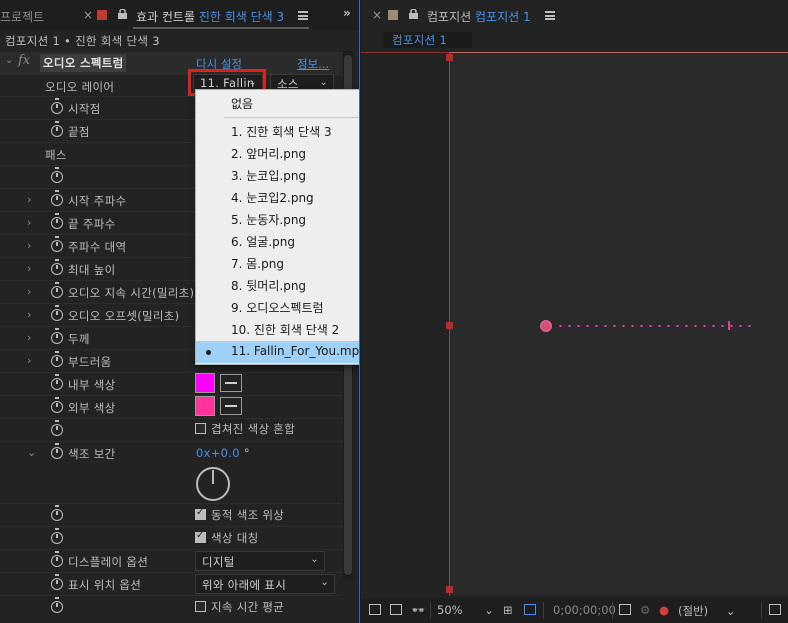 This screenshot has height=623, width=788. I want to click on display-options-value: 디지털, so click(218, 562).